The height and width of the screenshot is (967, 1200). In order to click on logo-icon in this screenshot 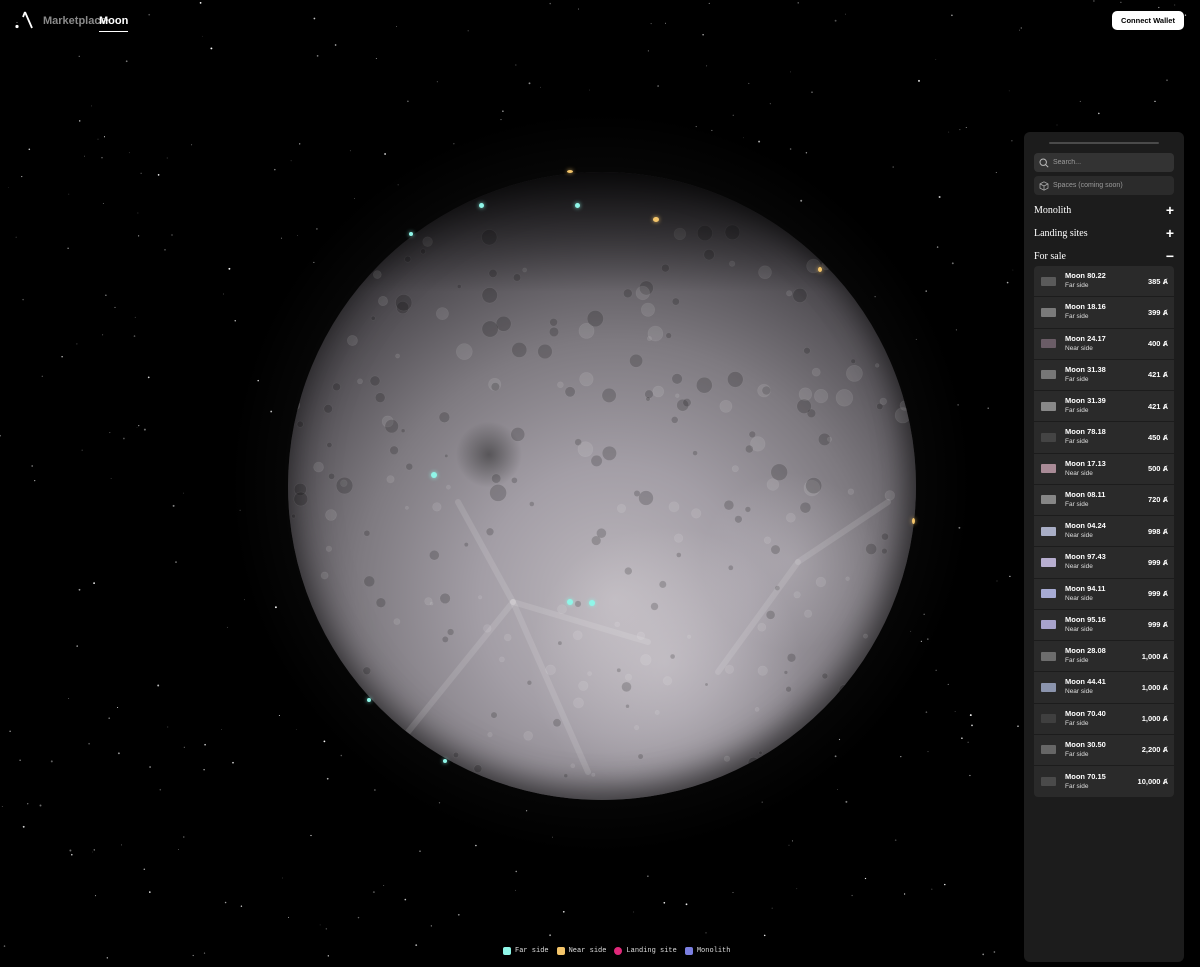, I will do `click(24, 20)`.